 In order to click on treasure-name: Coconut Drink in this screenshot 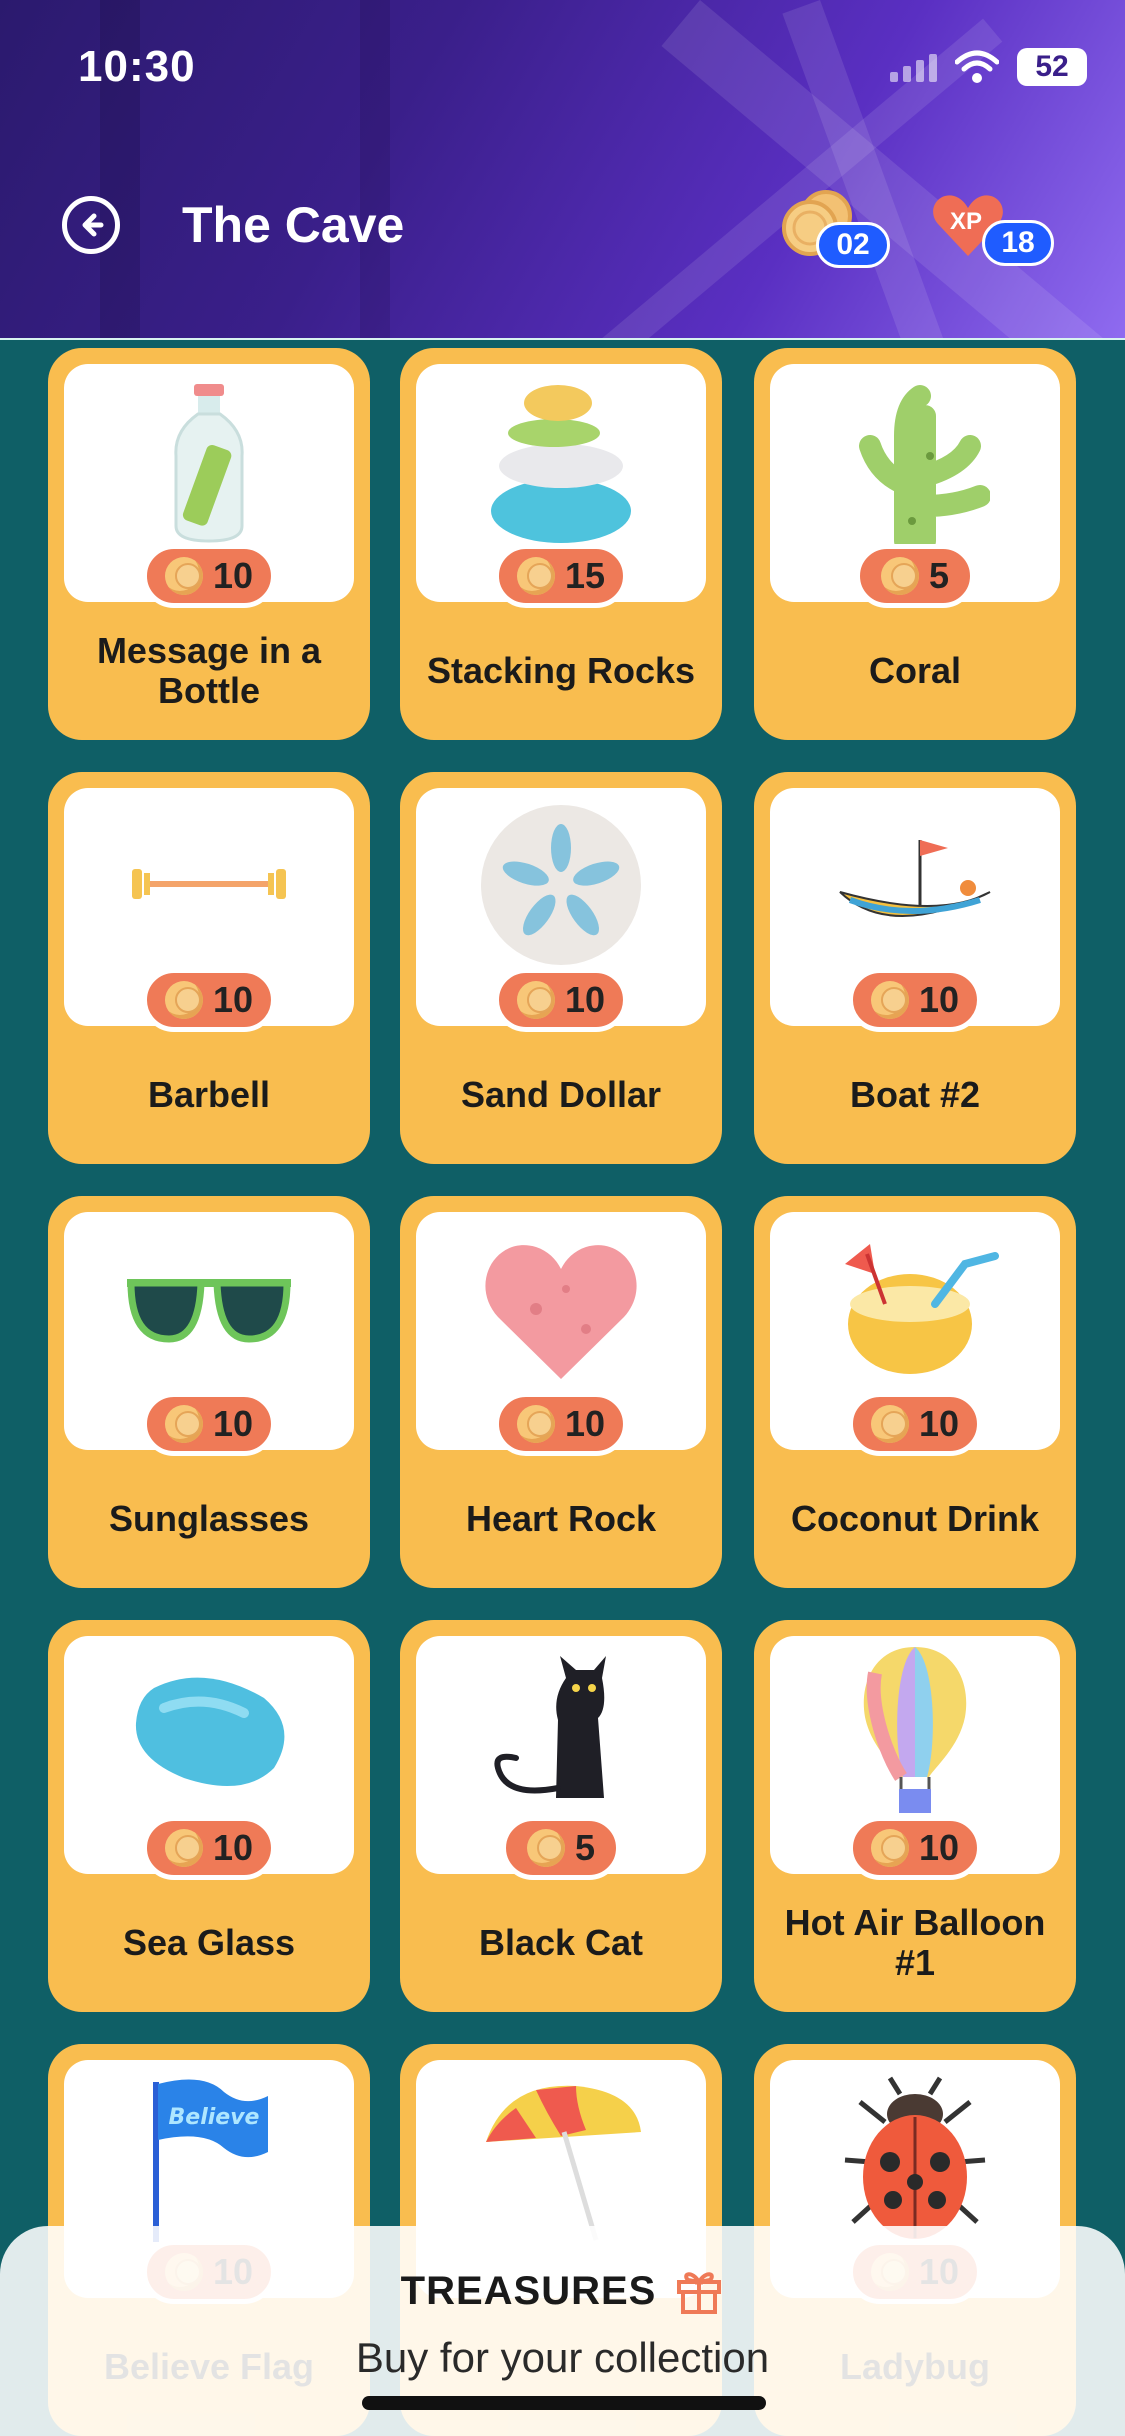, I will do `click(915, 1518)`.